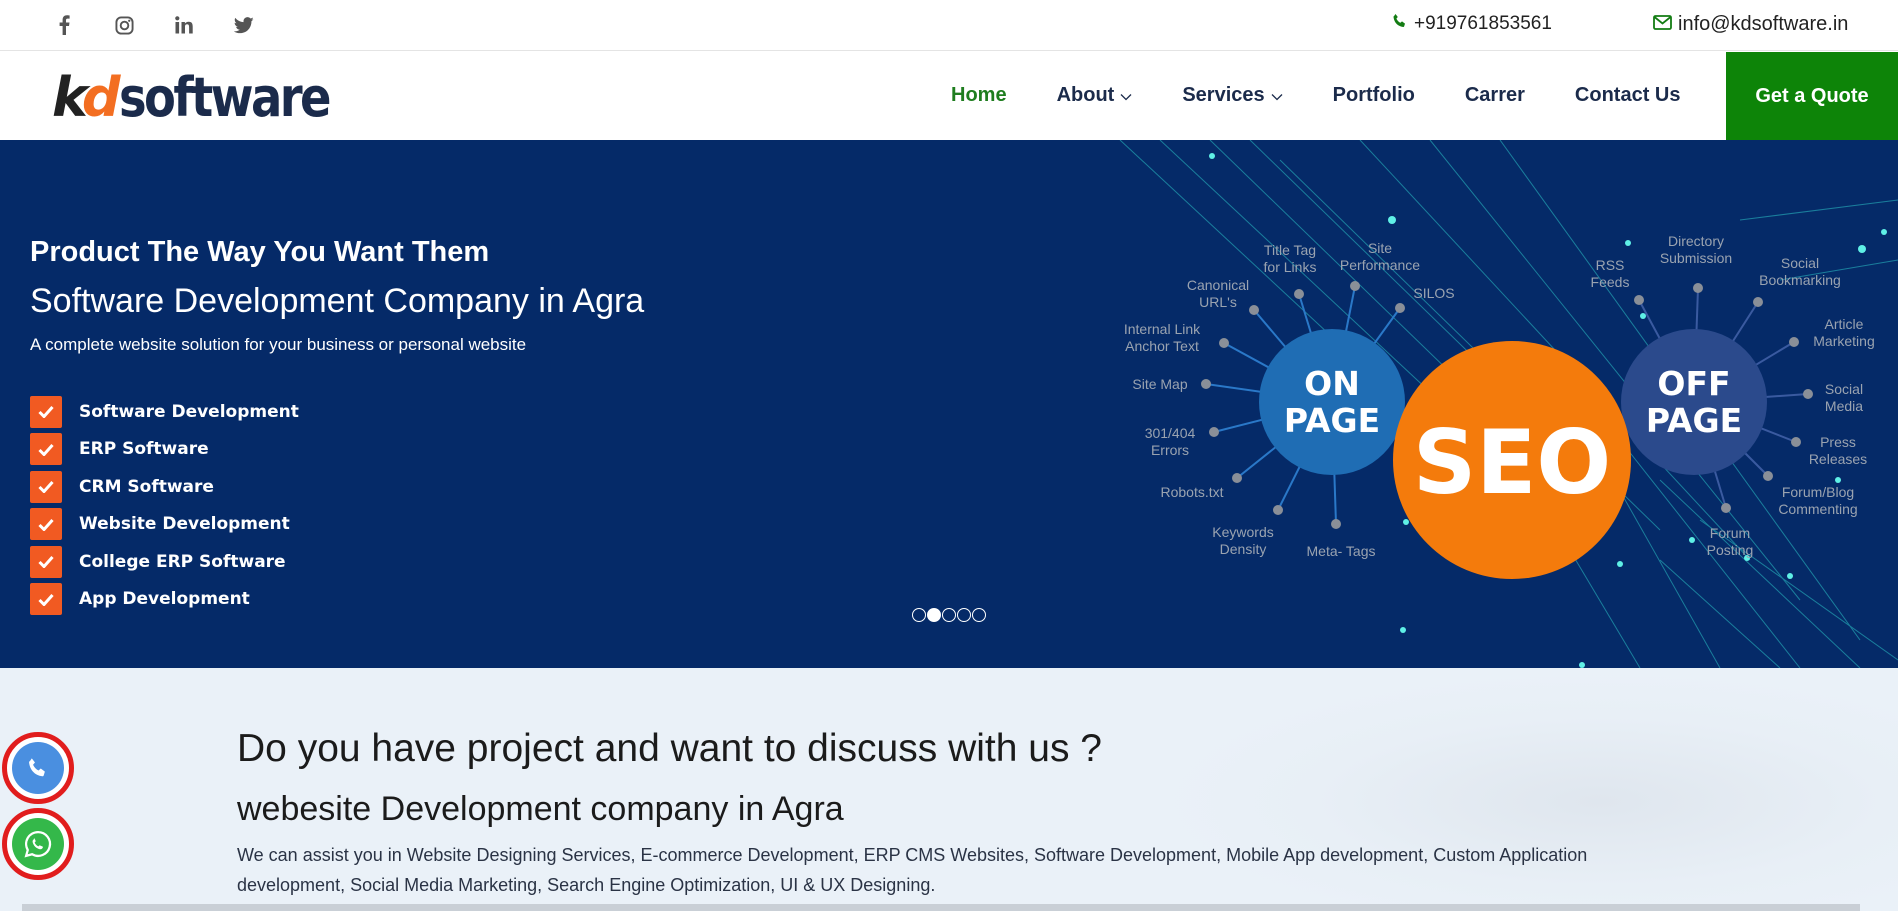  Describe the element at coordinates (225, 97) in the screenshot. I see `logo-text: software` at that location.